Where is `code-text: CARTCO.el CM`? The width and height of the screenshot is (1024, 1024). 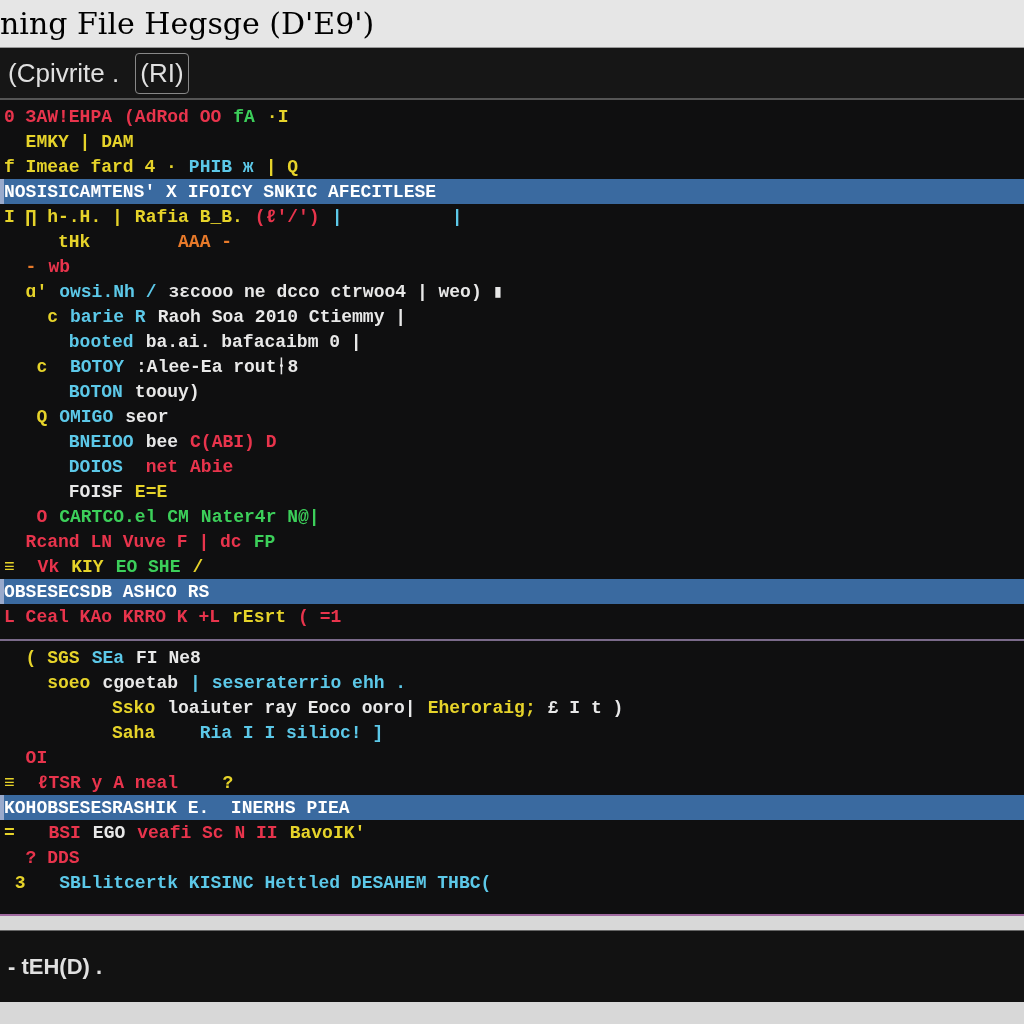
code-text: CARTCO.el CM is located at coordinates (124, 516).